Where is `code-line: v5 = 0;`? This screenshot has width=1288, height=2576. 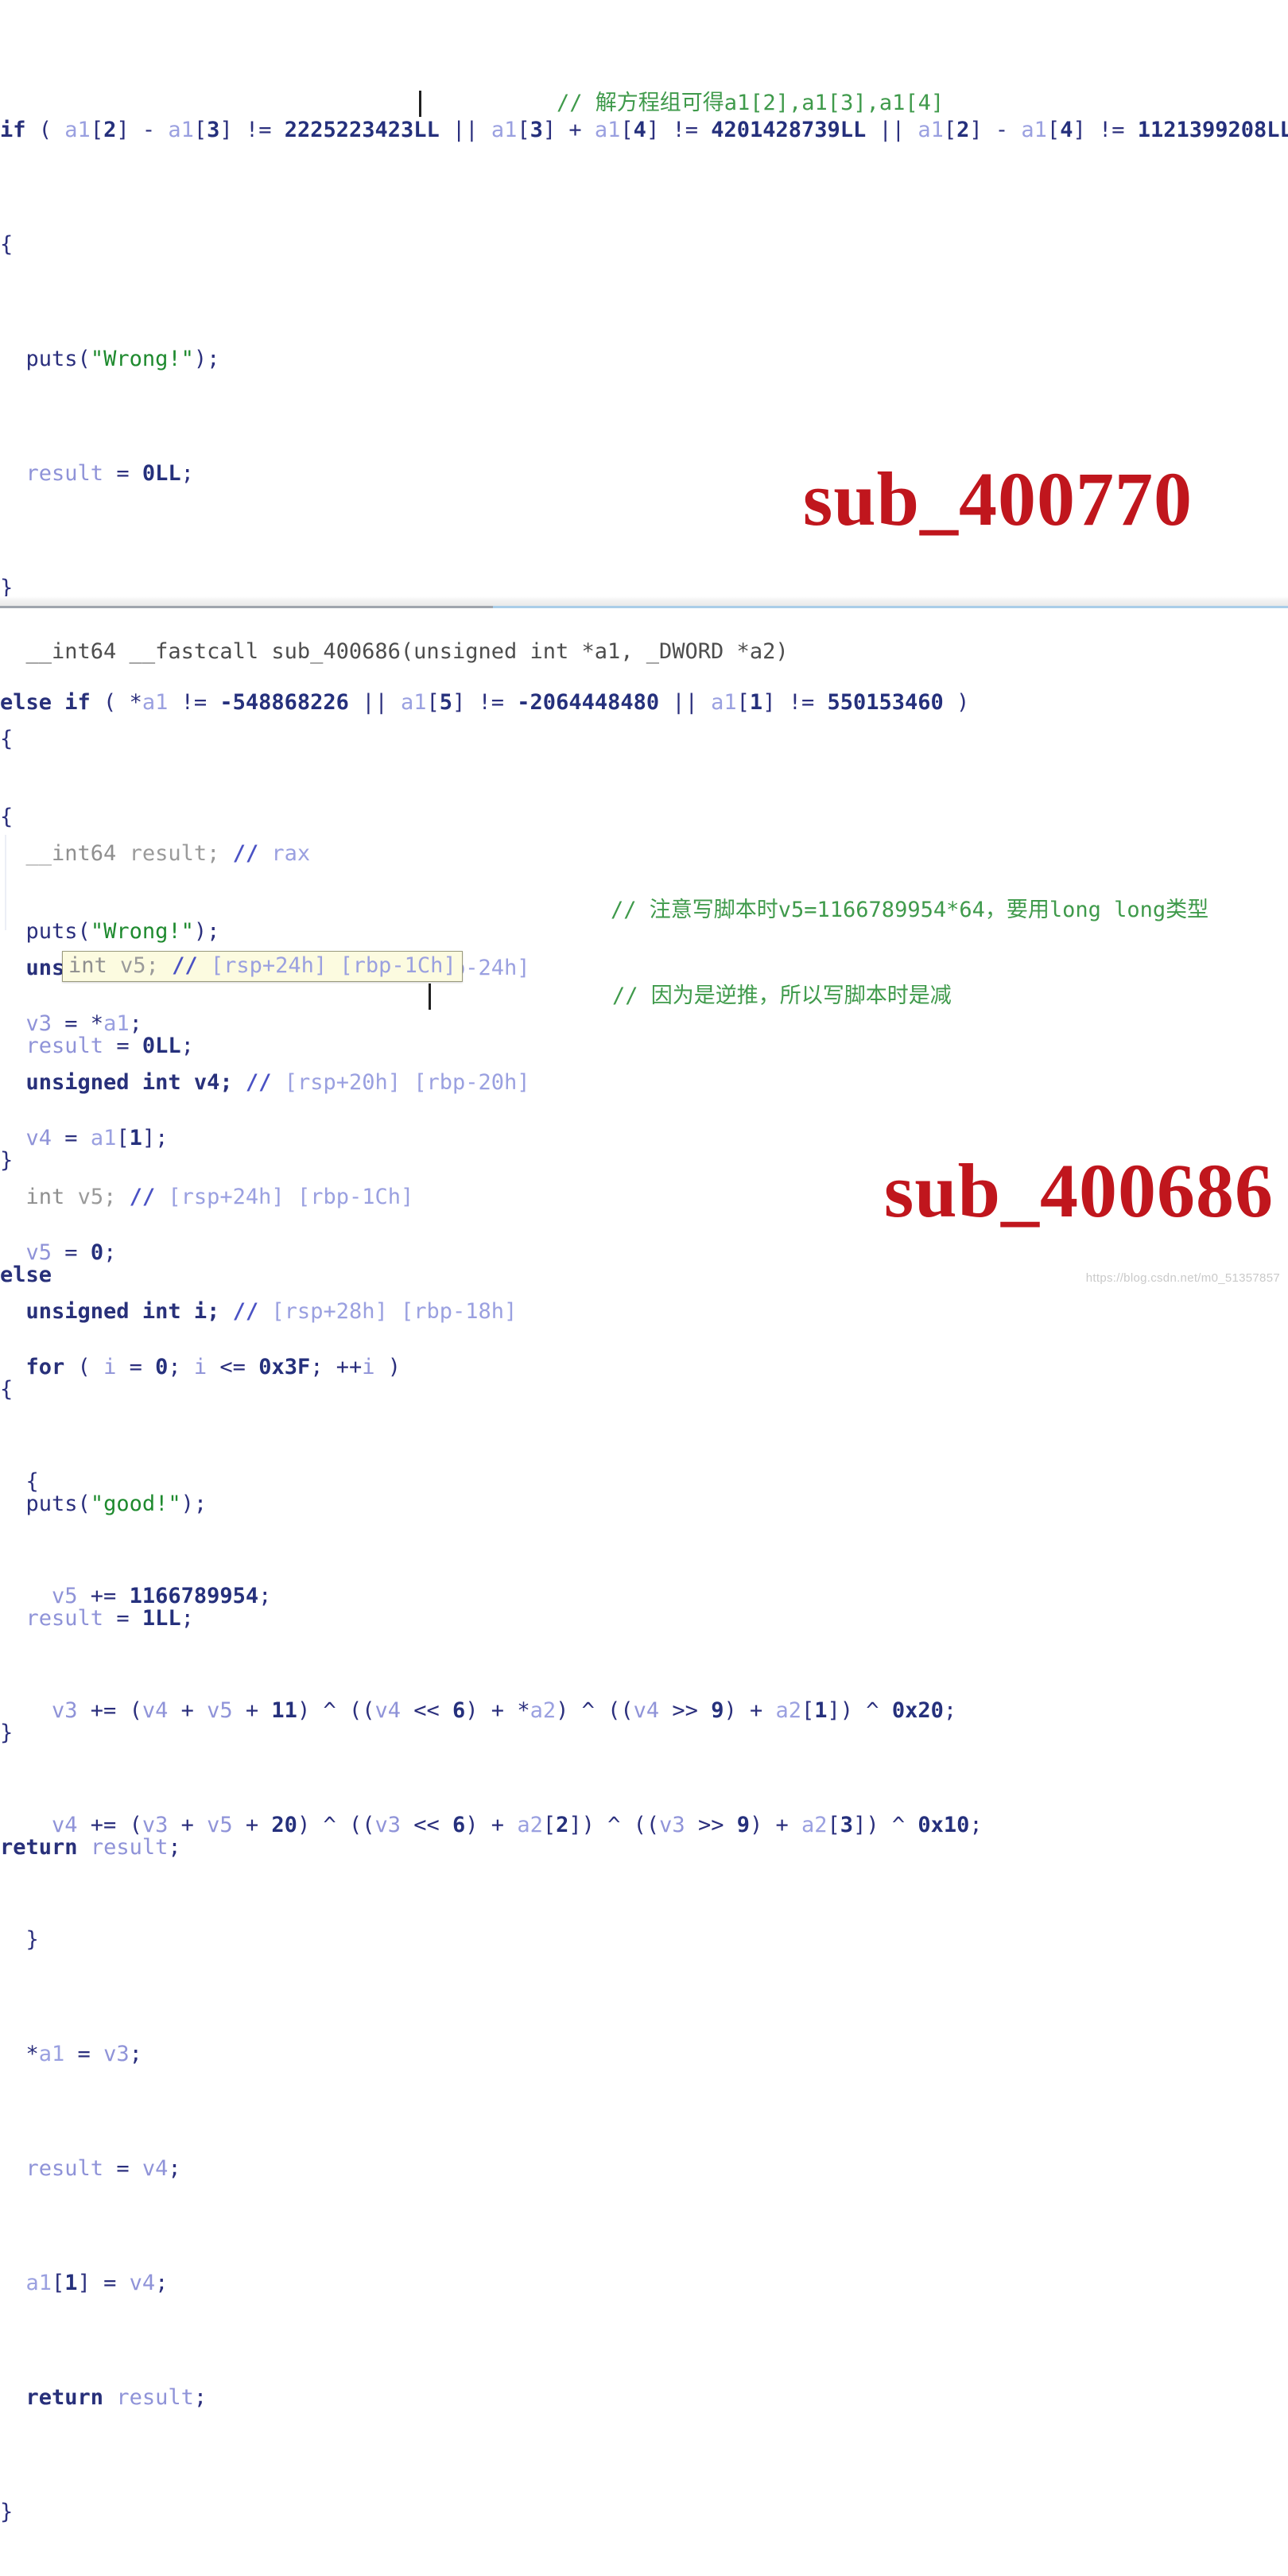
code-line: v5 = 0; is located at coordinates (644, 1253).